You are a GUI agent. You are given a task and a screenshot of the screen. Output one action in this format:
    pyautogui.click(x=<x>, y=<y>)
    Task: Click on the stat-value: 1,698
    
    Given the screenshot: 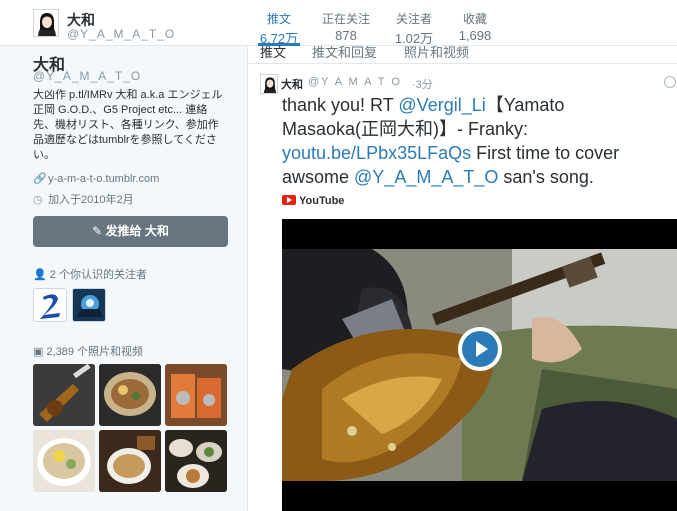 What is the action you would take?
    pyautogui.click(x=475, y=35)
    